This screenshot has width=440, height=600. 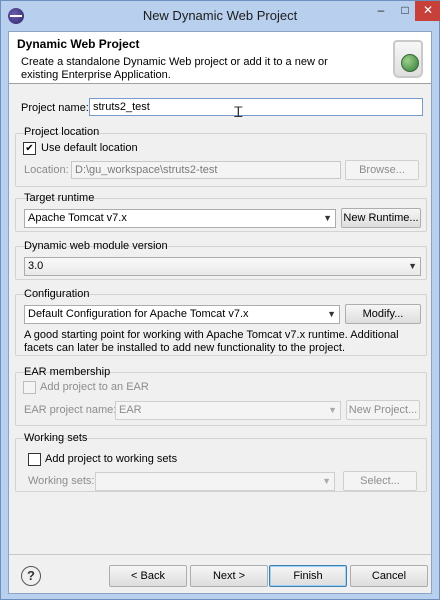 What do you see at coordinates (59, 198) in the screenshot?
I see `target-runtime-label: Target runtime` at bounding box center [59, 198].